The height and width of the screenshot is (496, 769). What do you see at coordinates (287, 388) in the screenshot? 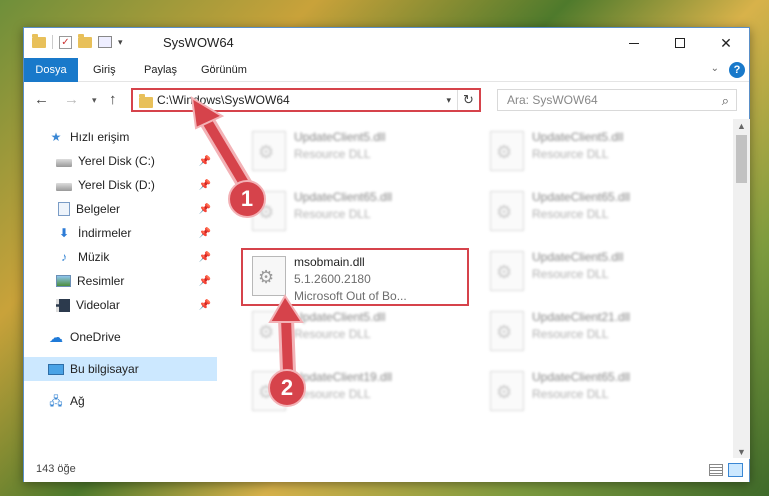
I see `step-2-badge: 2` at bounding box center [287, 388].